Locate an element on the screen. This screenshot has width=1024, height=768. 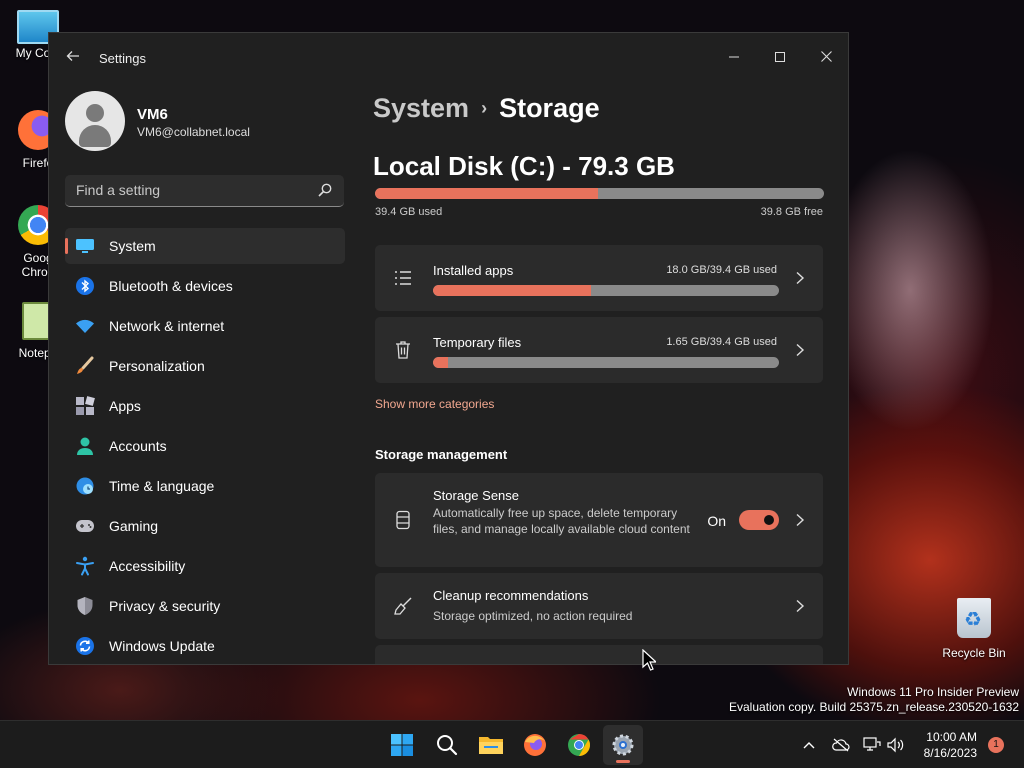
temporary-files-card: Temporary files 1.65 GB/39.4 GB used is located at coordinates (599, 350).